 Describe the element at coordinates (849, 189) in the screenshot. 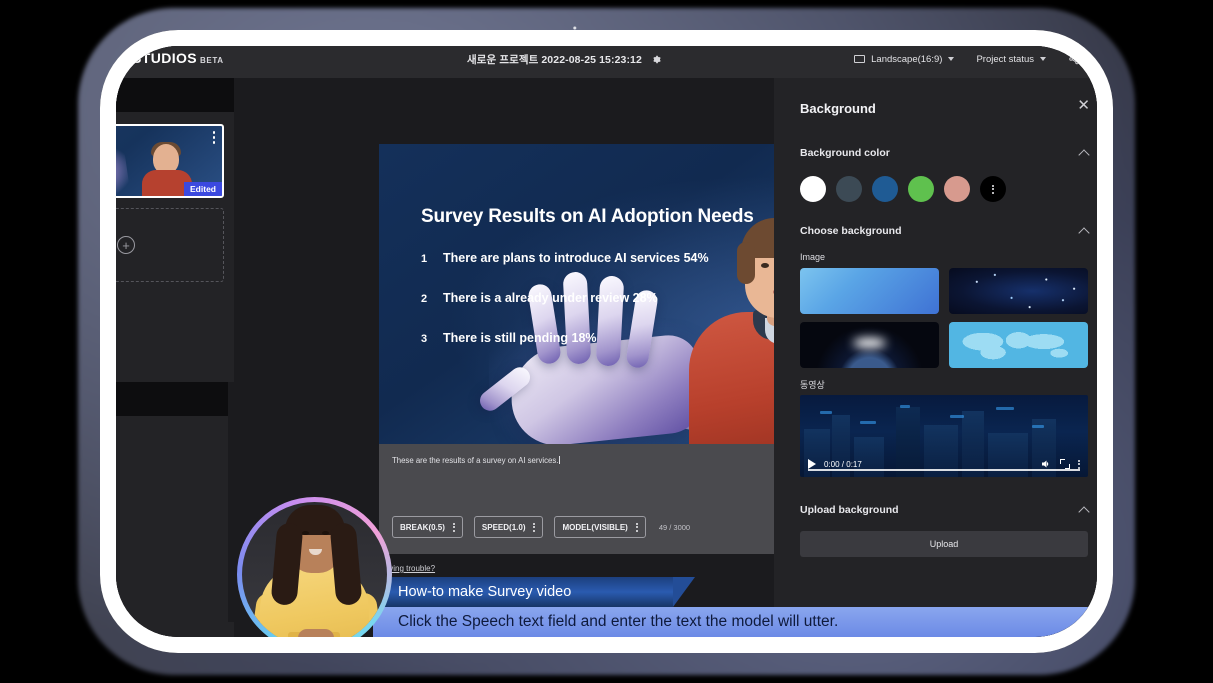

I see `color-swatch-slate` at that location.